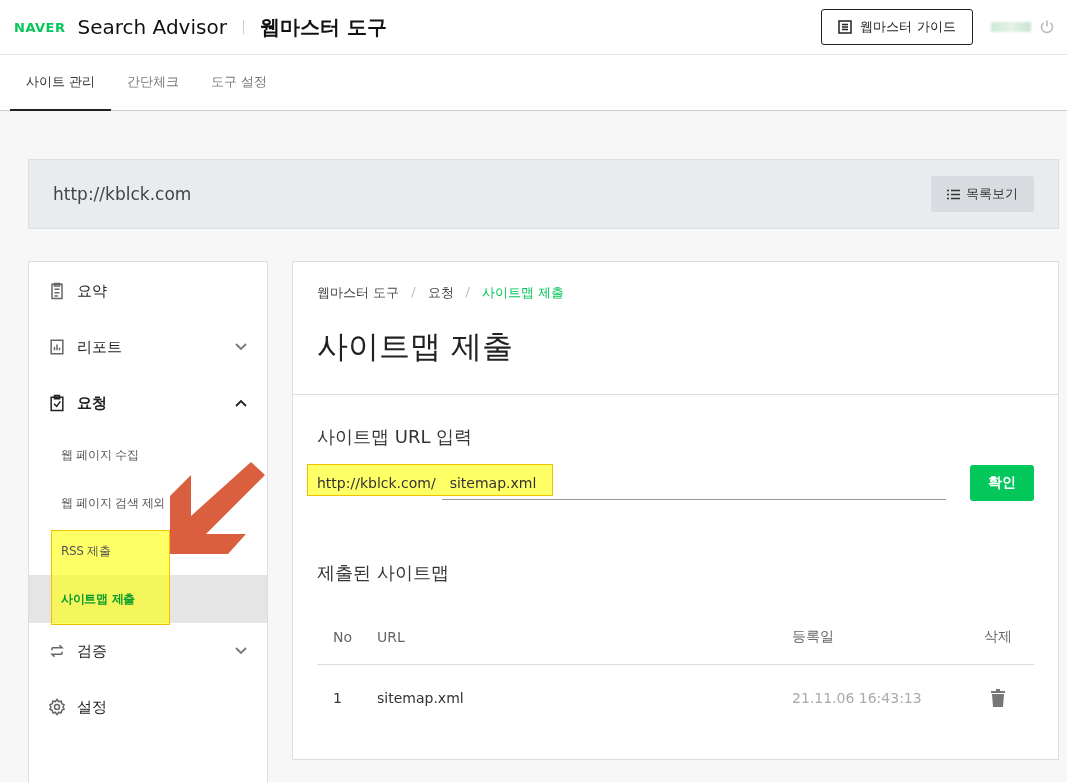 This screenshot has height=782, width=1067. Describe the element at coordinates (982, 194) in the screenshot. I see `list-button: 목록보기` at that location.